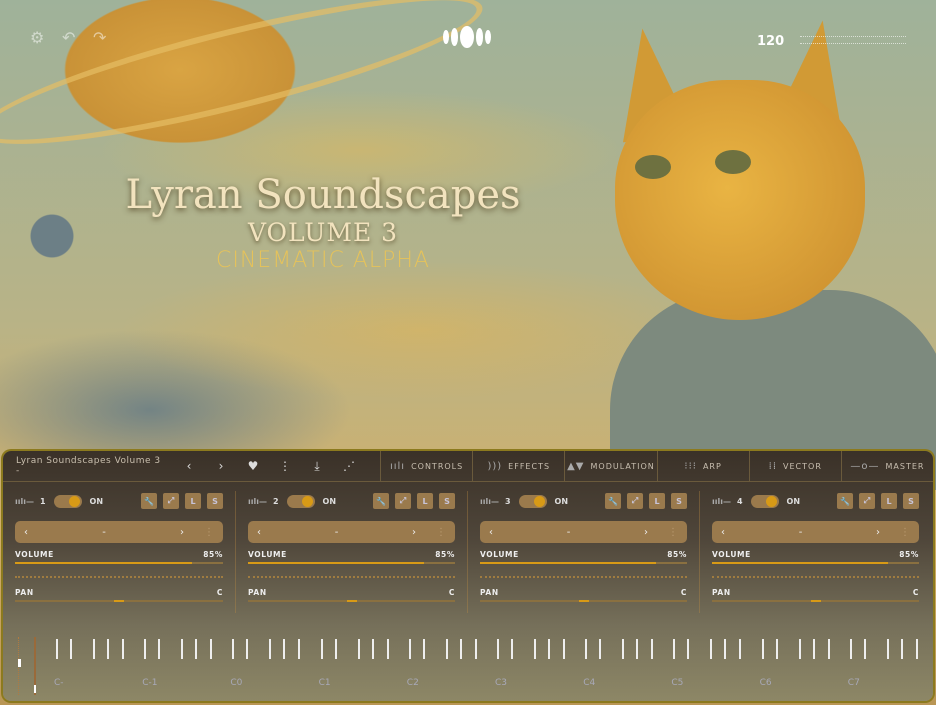 This screenshot has height=705, width=936. Describe the element at coordinates (426, 466) in the screenshot. I see `tab-controls: ıılı CONTROLS` at that location.